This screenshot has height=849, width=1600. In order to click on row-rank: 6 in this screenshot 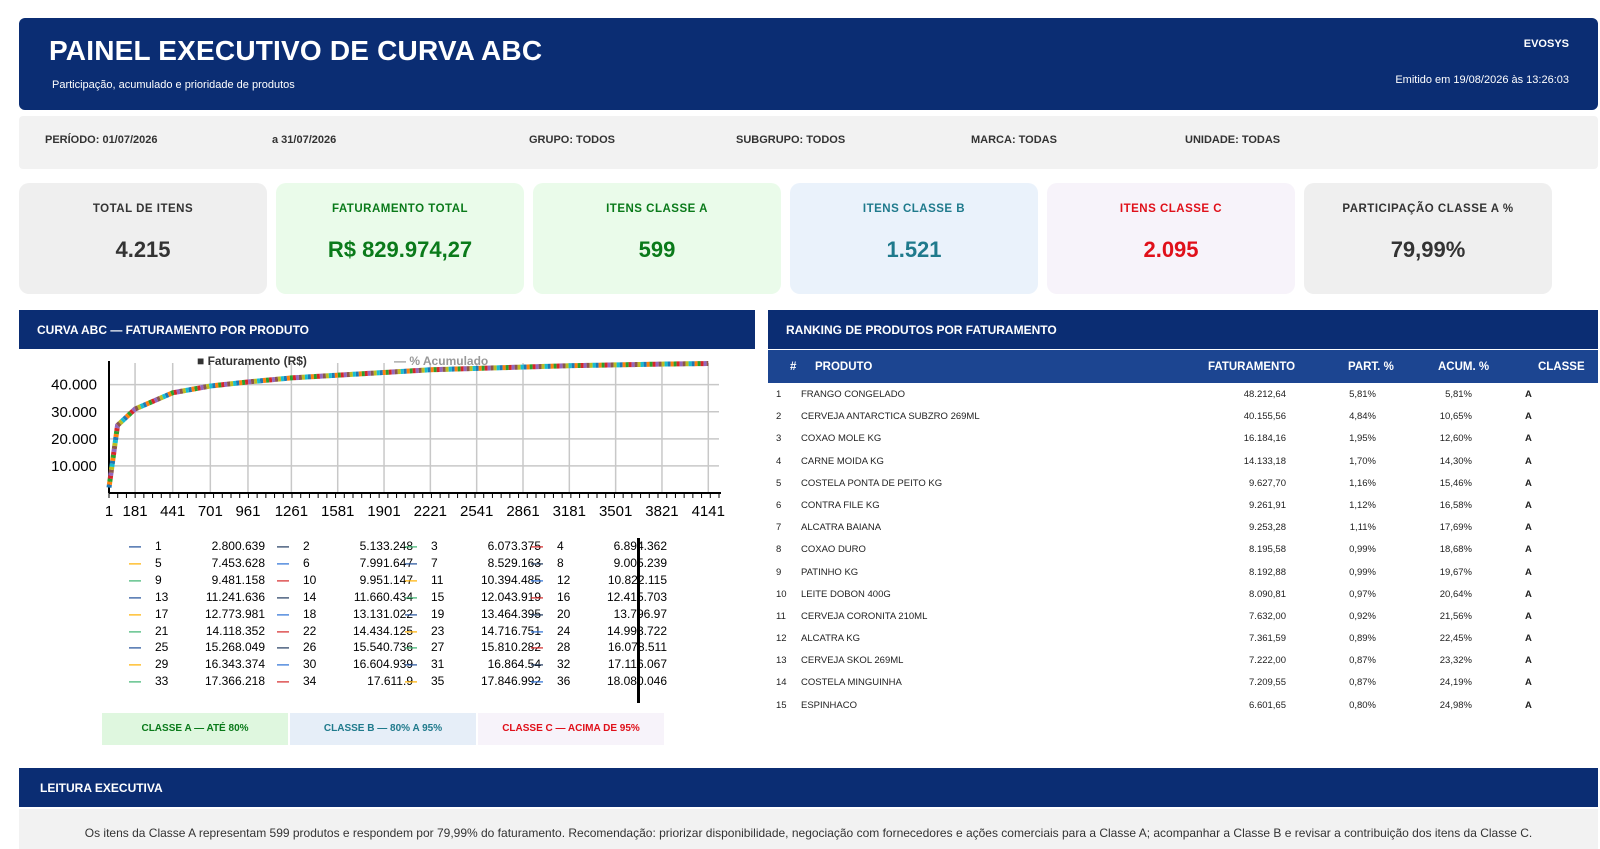, I will do `click(779, 505)`.